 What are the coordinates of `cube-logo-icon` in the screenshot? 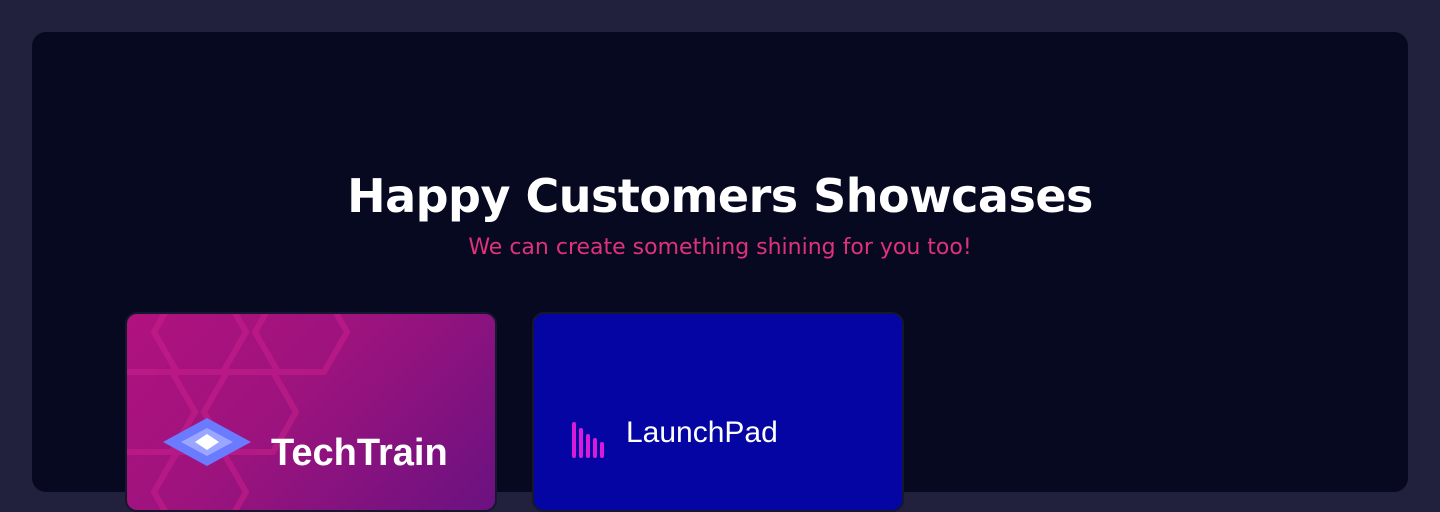 It's located at (207, 442).